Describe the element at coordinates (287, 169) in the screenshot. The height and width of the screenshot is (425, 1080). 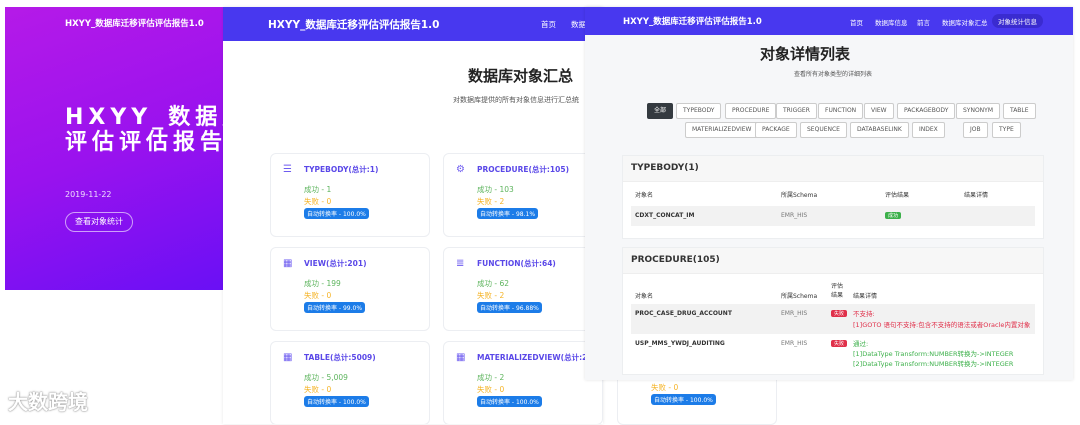
I see `list-icon: ☰` at that location.